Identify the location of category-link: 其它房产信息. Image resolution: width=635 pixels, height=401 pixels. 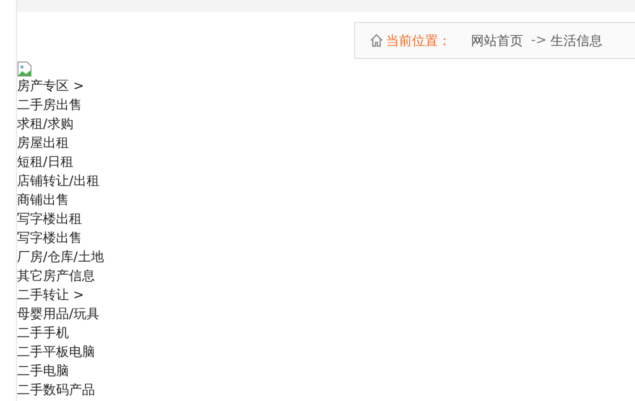
(56, 276).